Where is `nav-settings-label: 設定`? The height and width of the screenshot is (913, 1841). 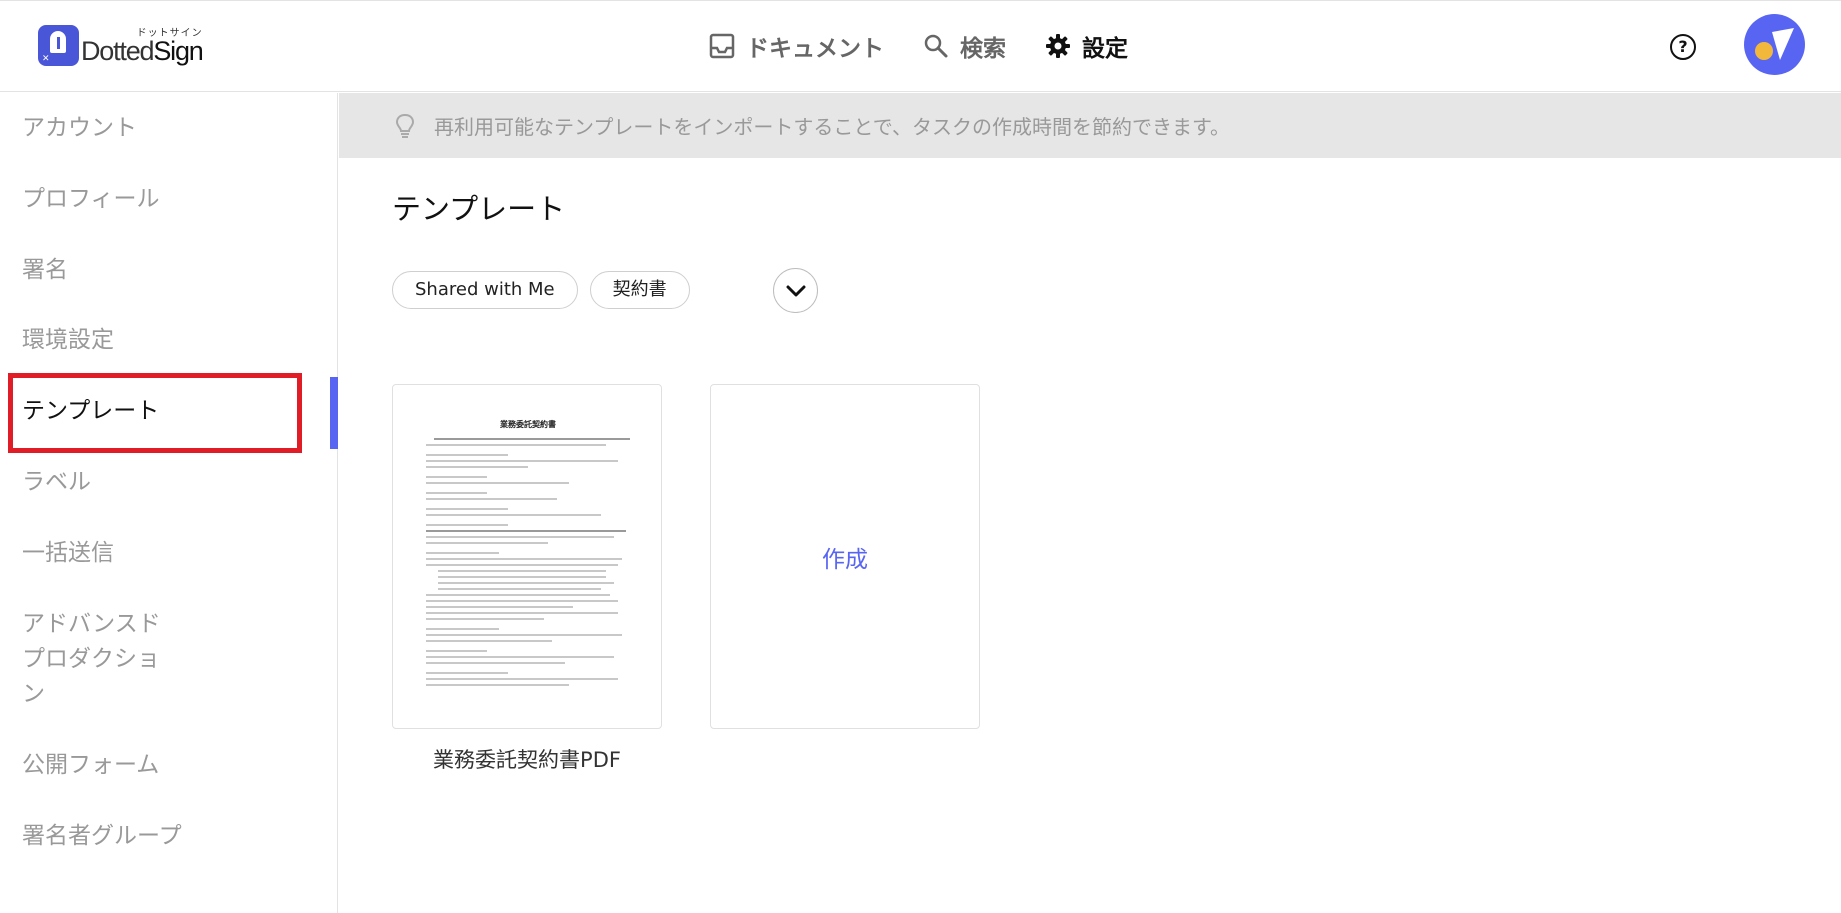
nav-settings-label: 設定 is located at coordinates (1105, 49).